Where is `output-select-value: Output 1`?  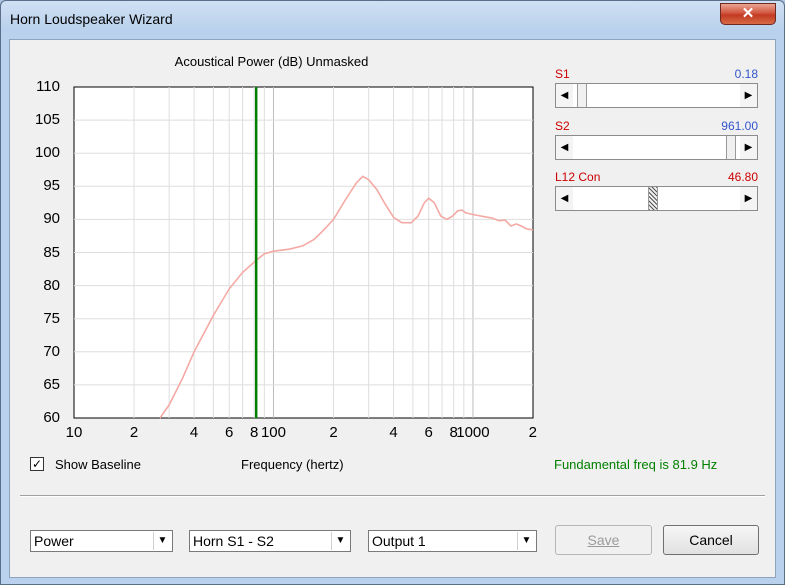
output-select-value: Output 1 is located at coordinates (399, 541).